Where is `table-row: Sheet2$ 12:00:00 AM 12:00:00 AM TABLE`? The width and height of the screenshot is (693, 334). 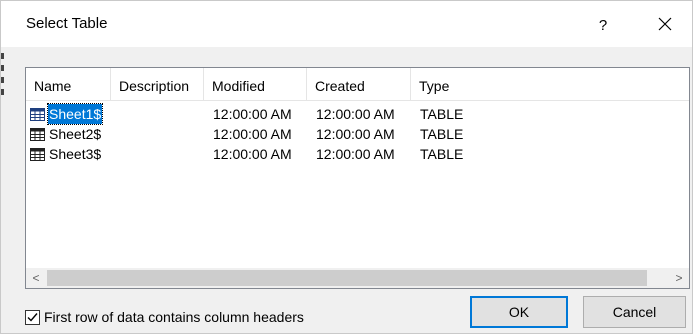
table-row: Sheet2$ 12:00:00 AM 12:00:00 AM TABLE is located at coordinates (357, 134).